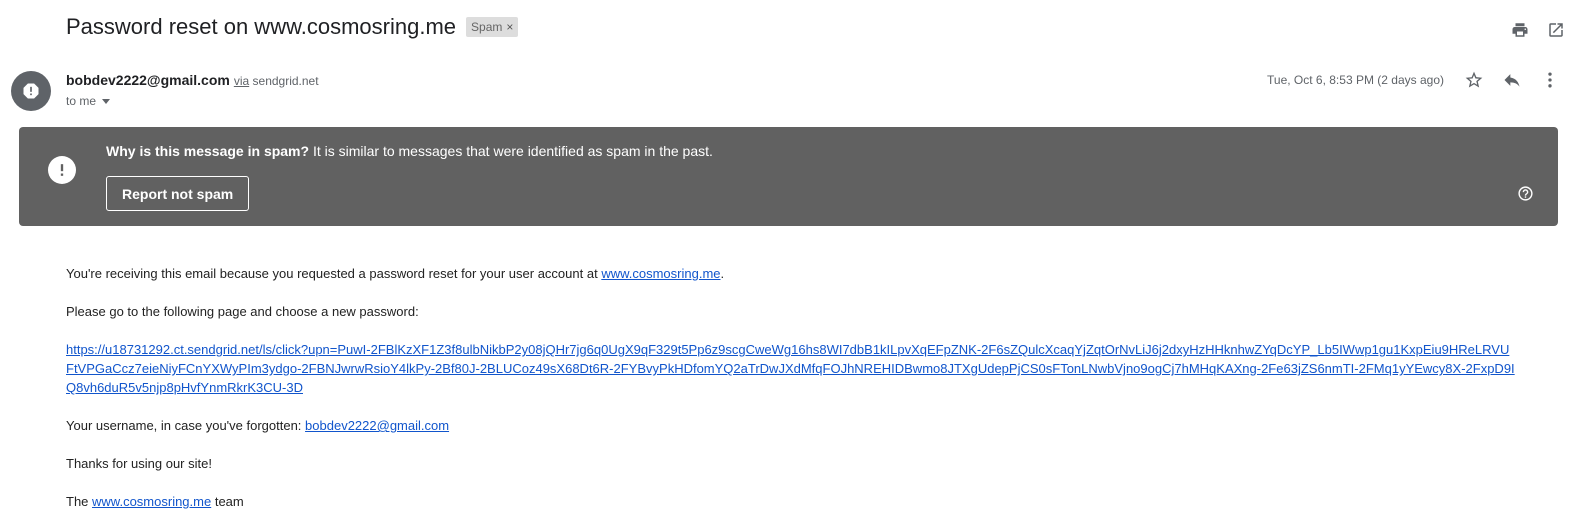 Image resolution: width=1580 pixels, height=524 pixels. I want to click on via-domain: sendgrid.net, so click(285, 81).